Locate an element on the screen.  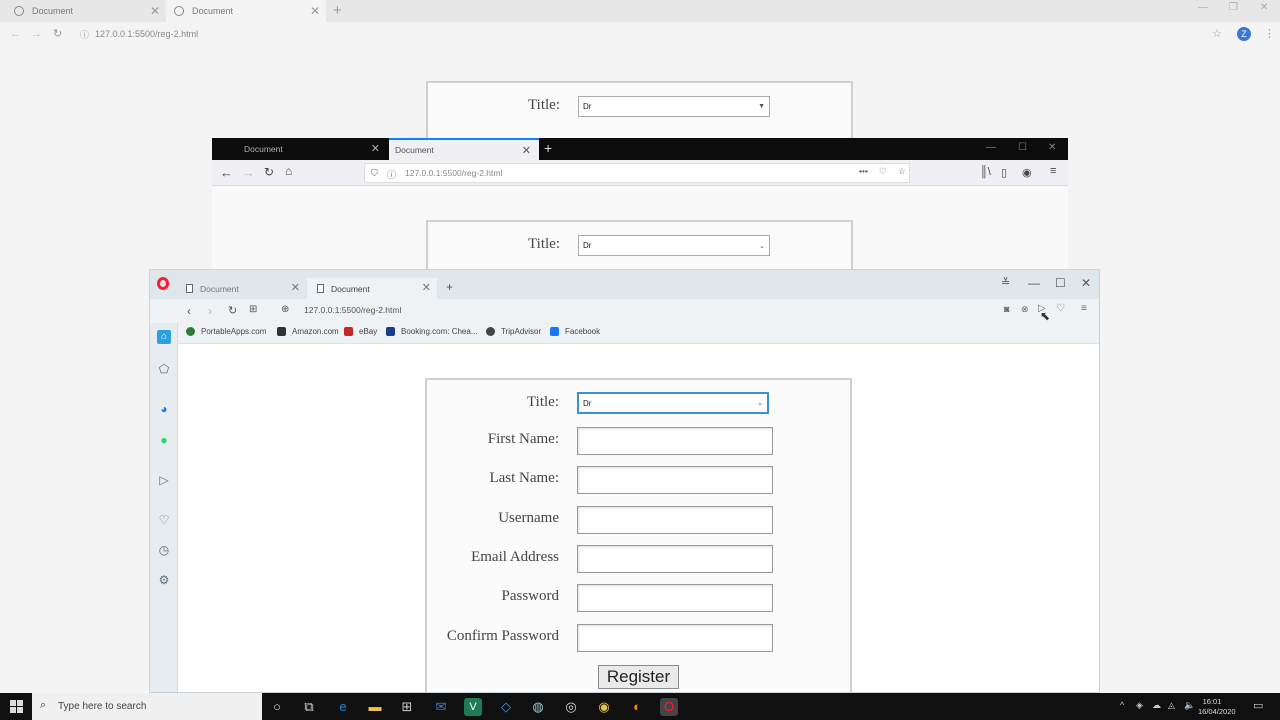
chrome-tab-2: Document ✕ is located at coordinates (246, 11).